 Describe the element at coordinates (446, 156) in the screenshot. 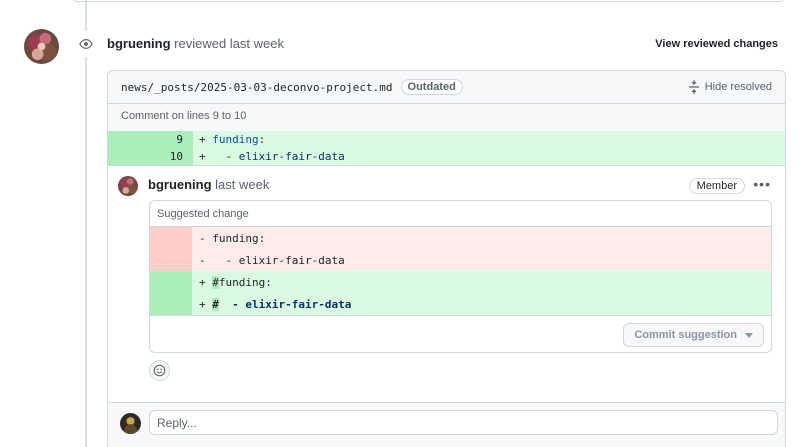

I see `diff-line: 10 + - elixir-fair-data` at that location.